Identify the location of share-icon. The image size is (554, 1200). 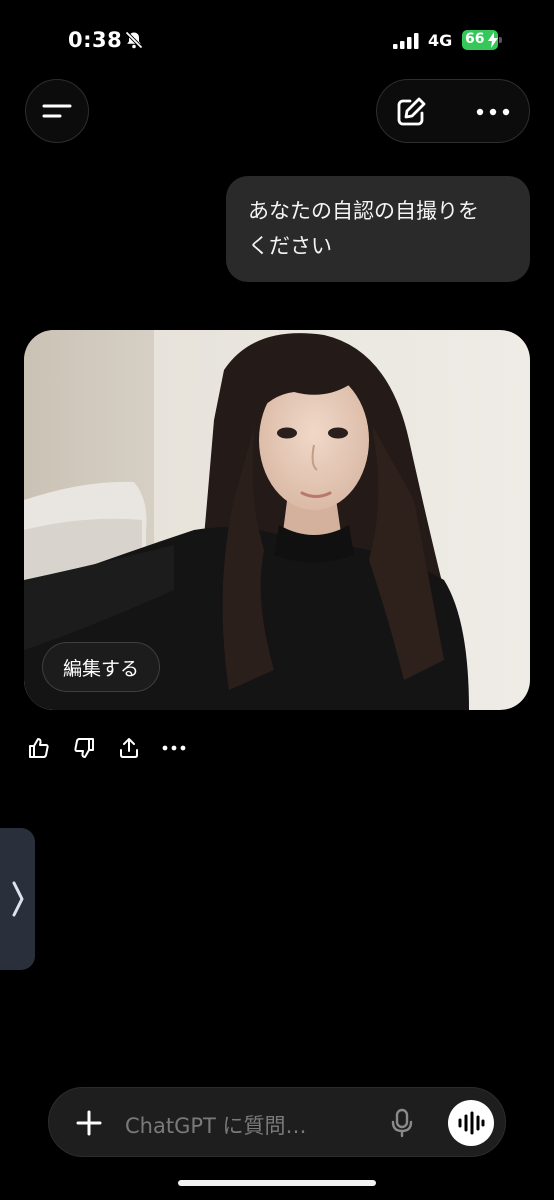
(129, 748).